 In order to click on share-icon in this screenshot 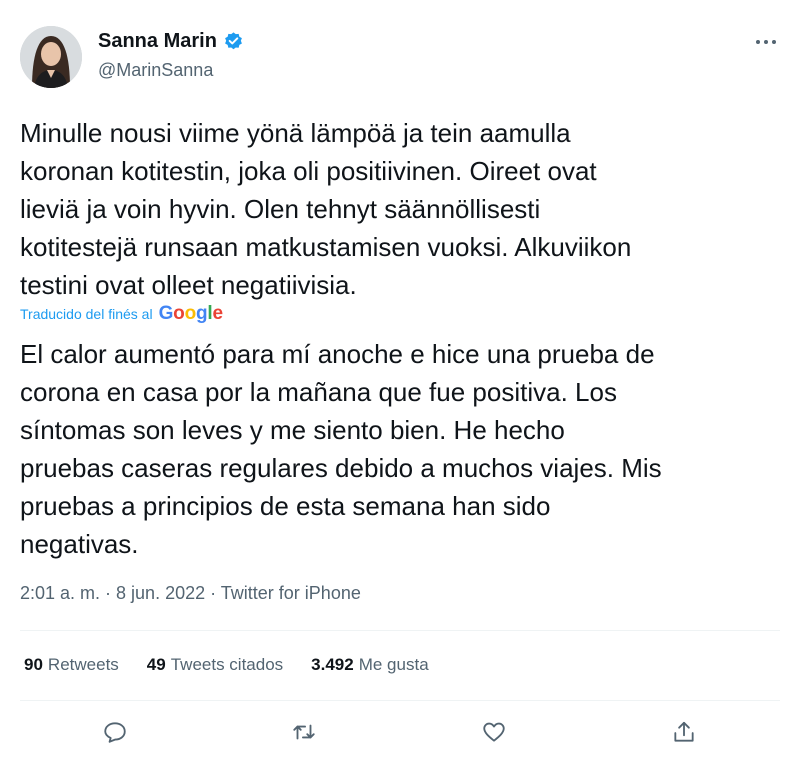, I will do `click(684, 732)`.